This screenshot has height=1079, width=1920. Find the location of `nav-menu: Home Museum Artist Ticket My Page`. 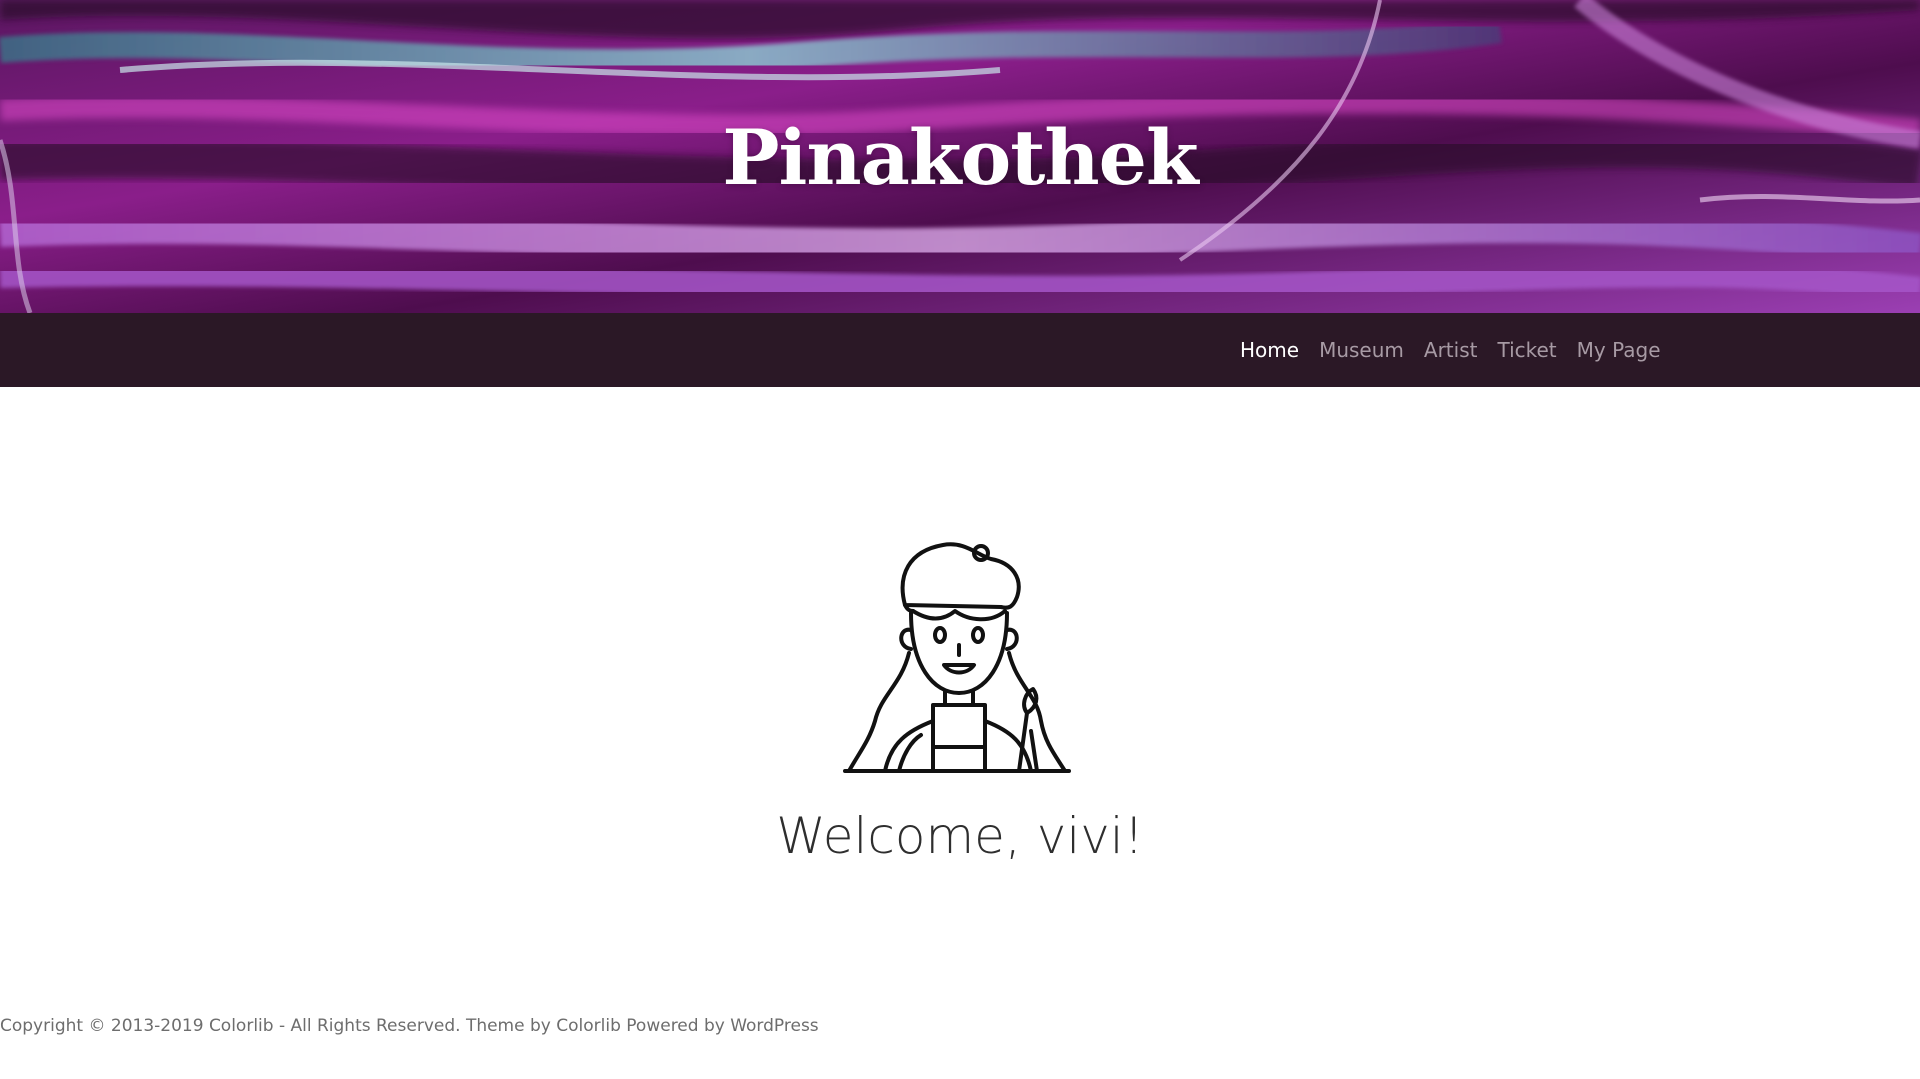

nav-menu: Home Museum Artist Ticket My Page is located at coordinates (1460, 350).